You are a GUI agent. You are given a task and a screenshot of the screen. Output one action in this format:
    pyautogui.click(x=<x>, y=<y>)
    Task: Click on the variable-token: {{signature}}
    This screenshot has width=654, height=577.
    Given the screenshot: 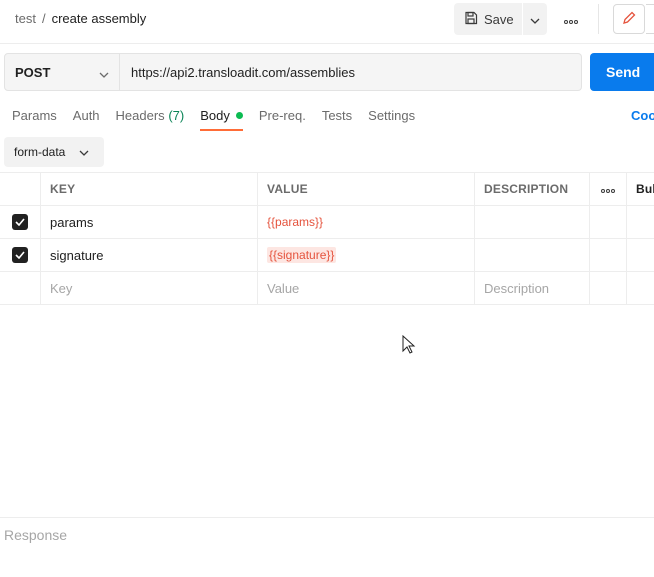 What is the action you would take?
    pyautogui.click(x=302, y=255)
    